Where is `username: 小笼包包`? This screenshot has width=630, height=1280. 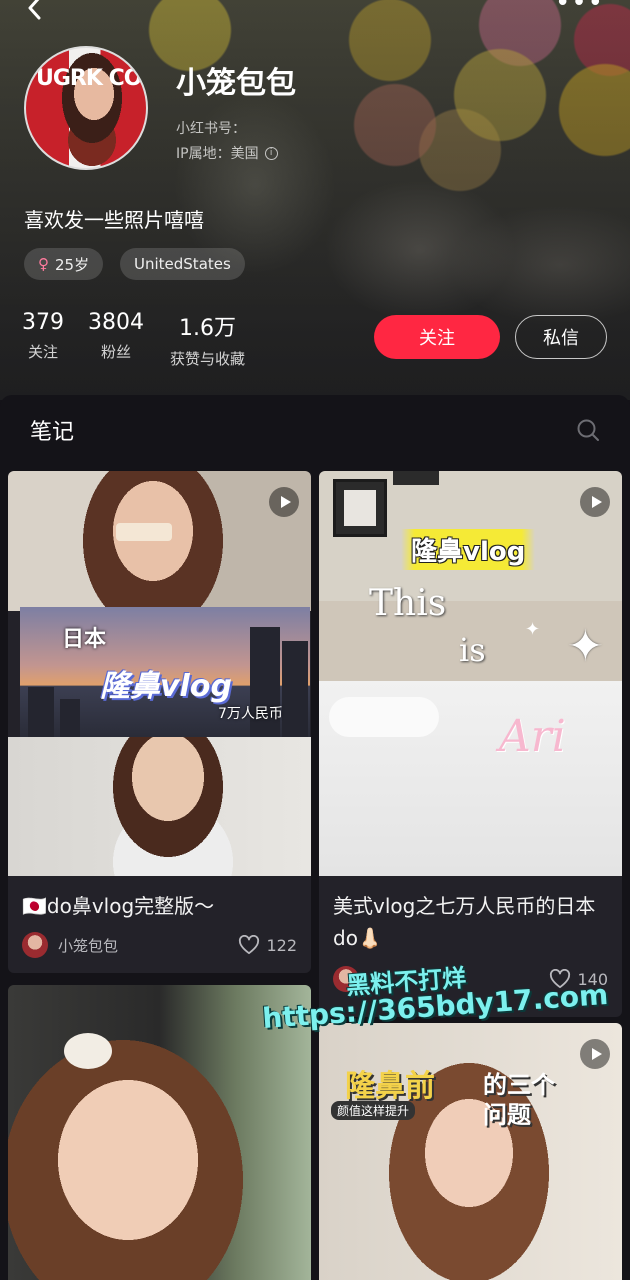 username: 小笼包包 is located at coordinates (236, 83).